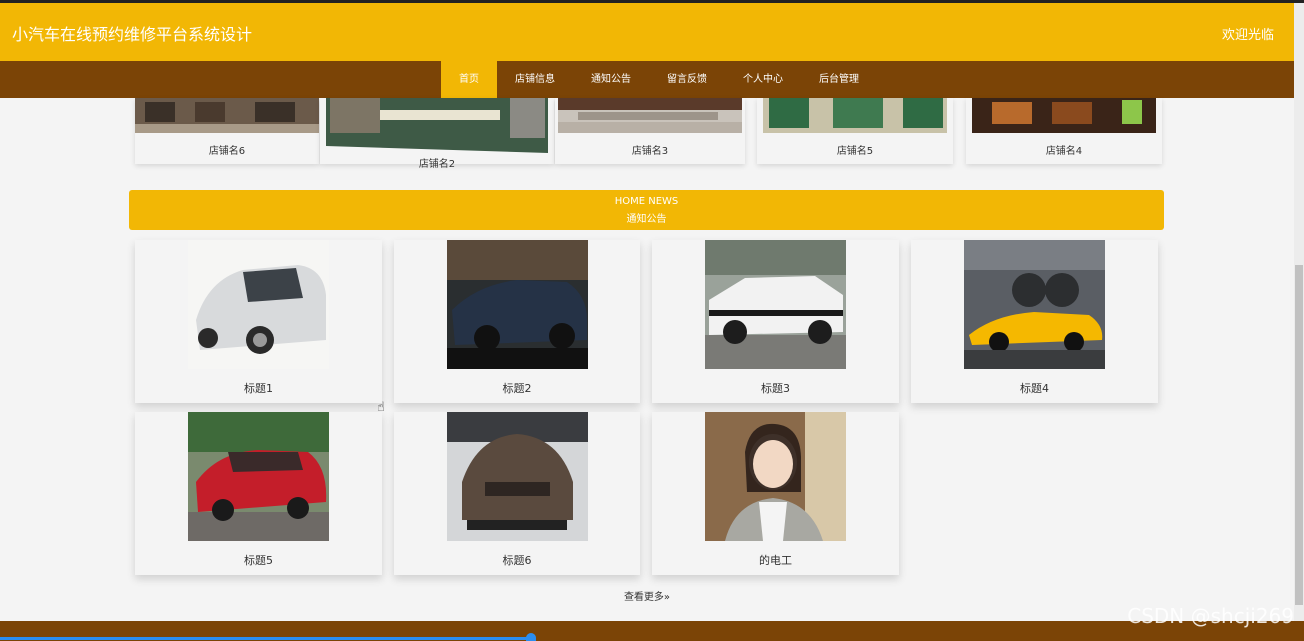  Describe the element at coordinates (646, 201) in the screenshot. I see `news-title-en: HOME NEWS` at that location.